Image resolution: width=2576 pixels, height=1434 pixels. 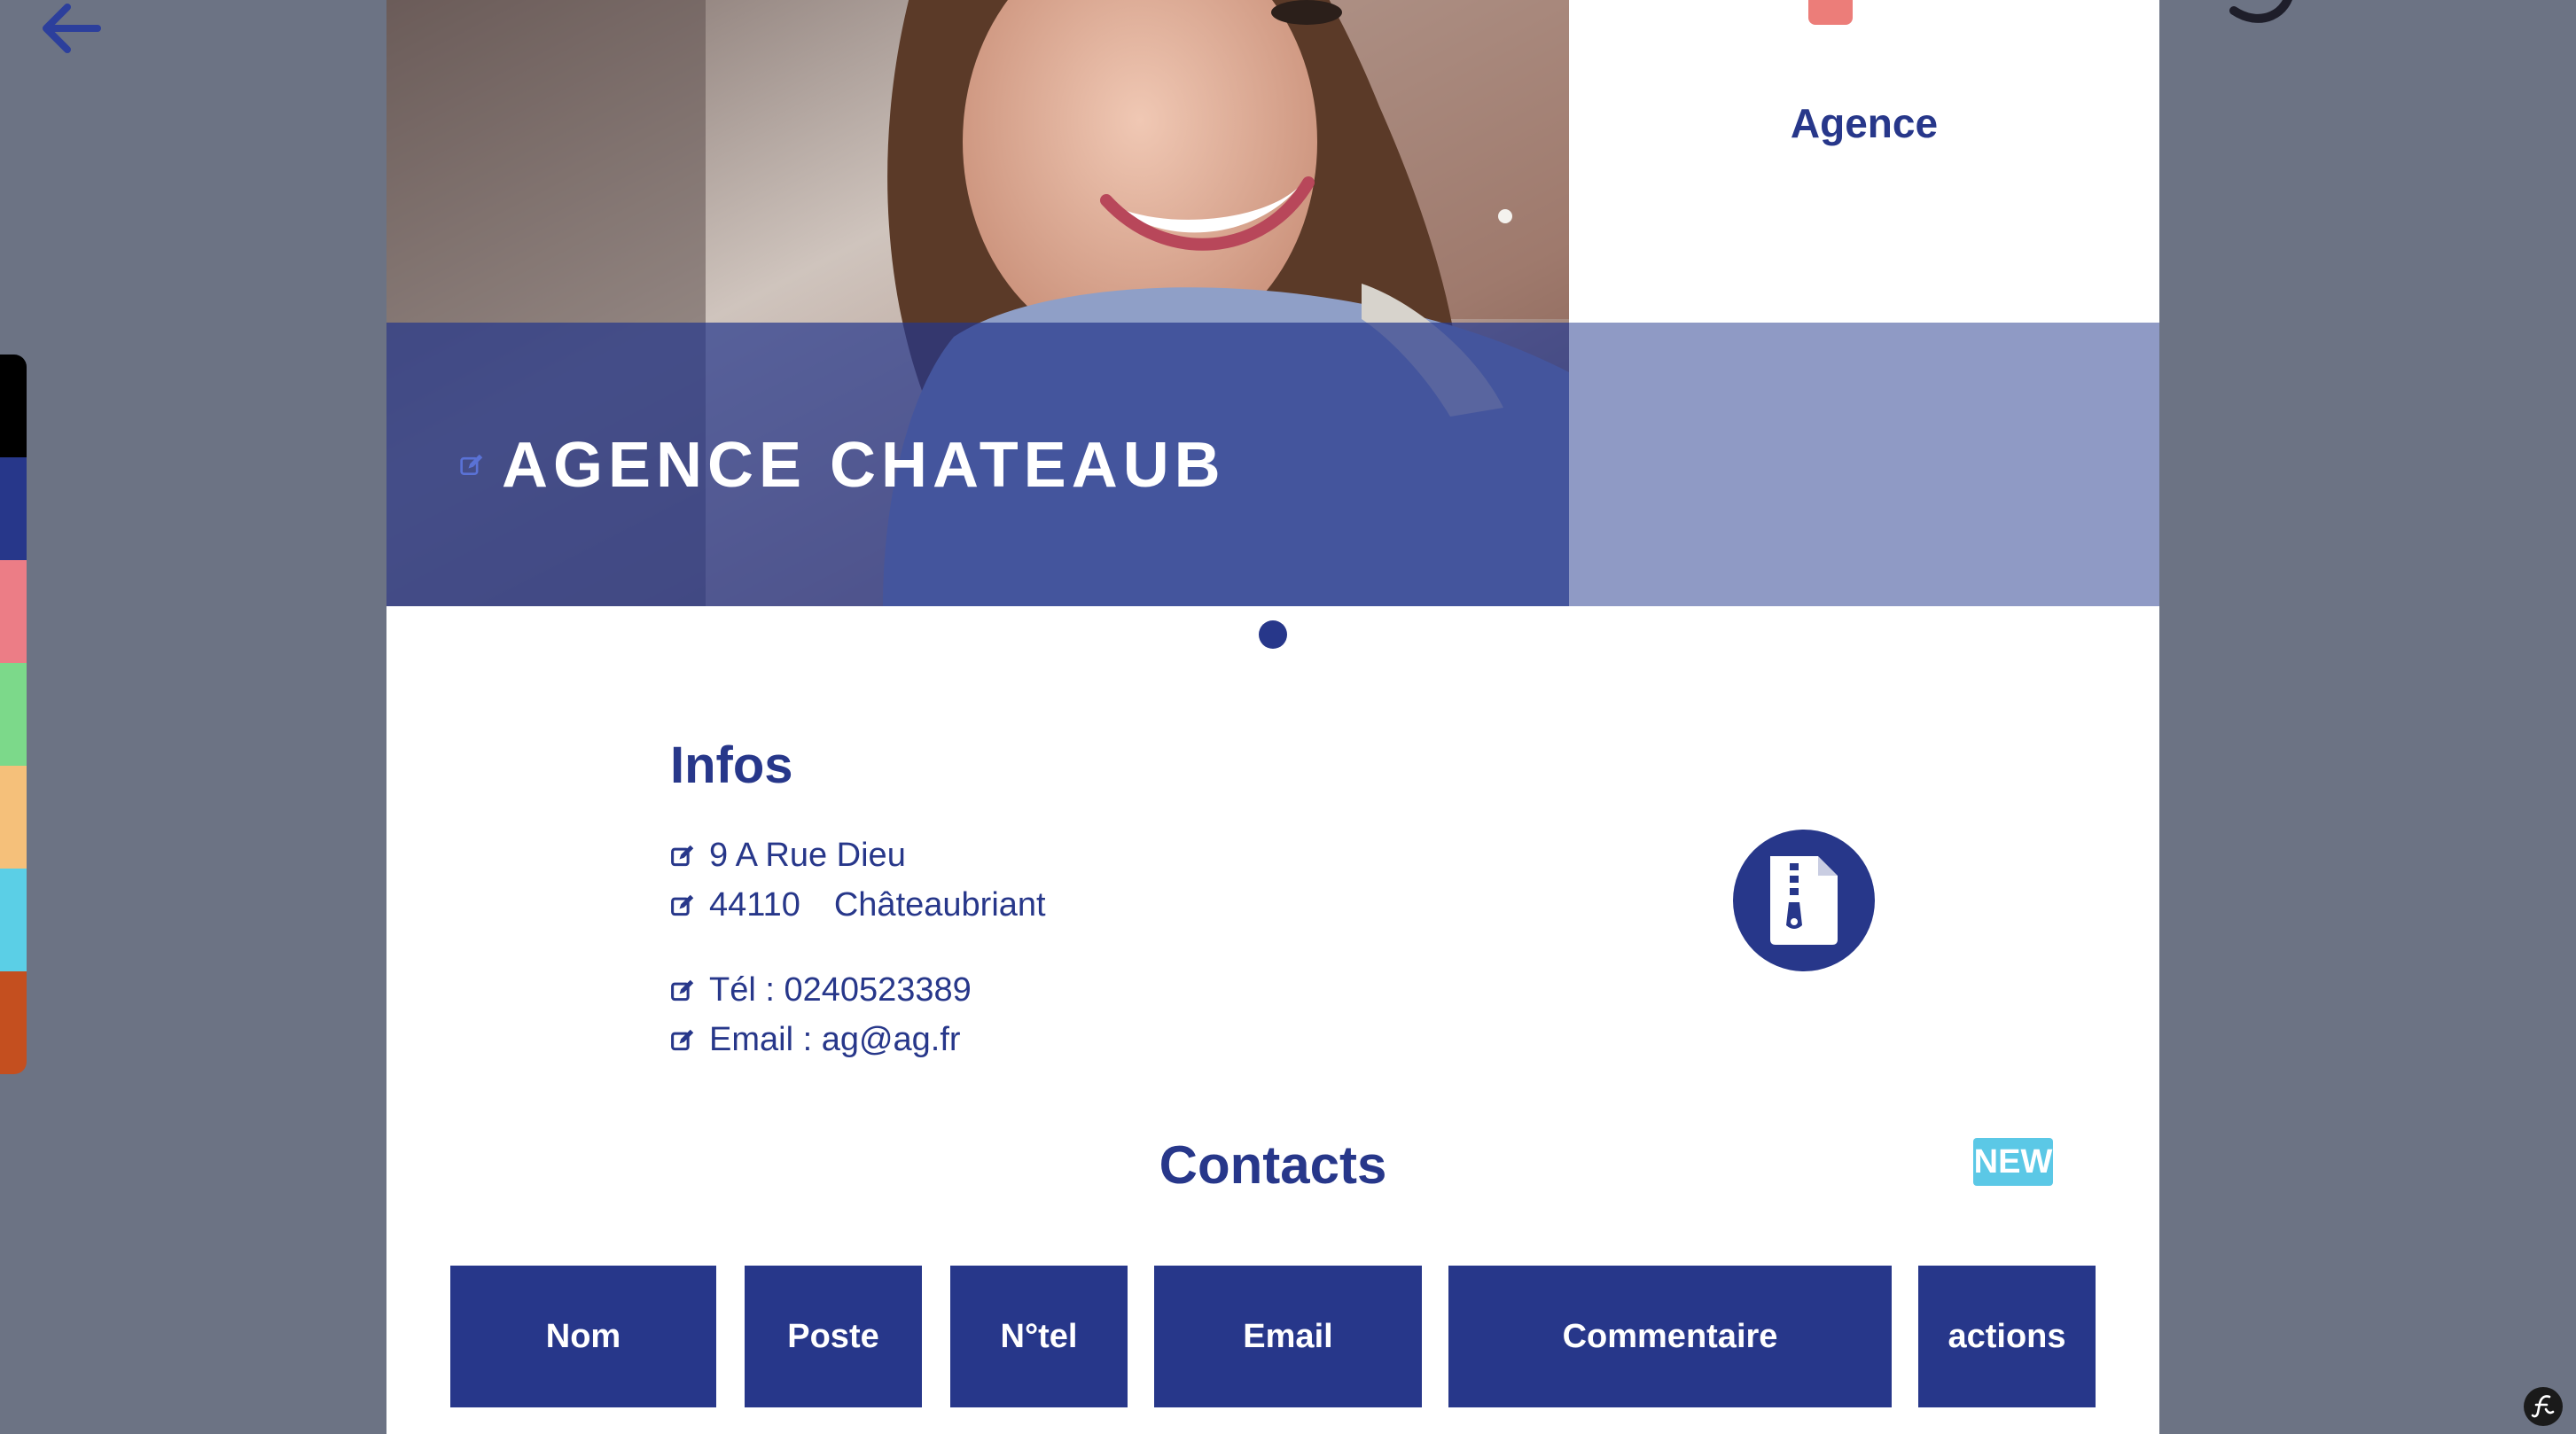 What do you see at coordinates (13, 1022) in the screenshot?
I see `theme-color-rust` at bounding box center [13, 1022].